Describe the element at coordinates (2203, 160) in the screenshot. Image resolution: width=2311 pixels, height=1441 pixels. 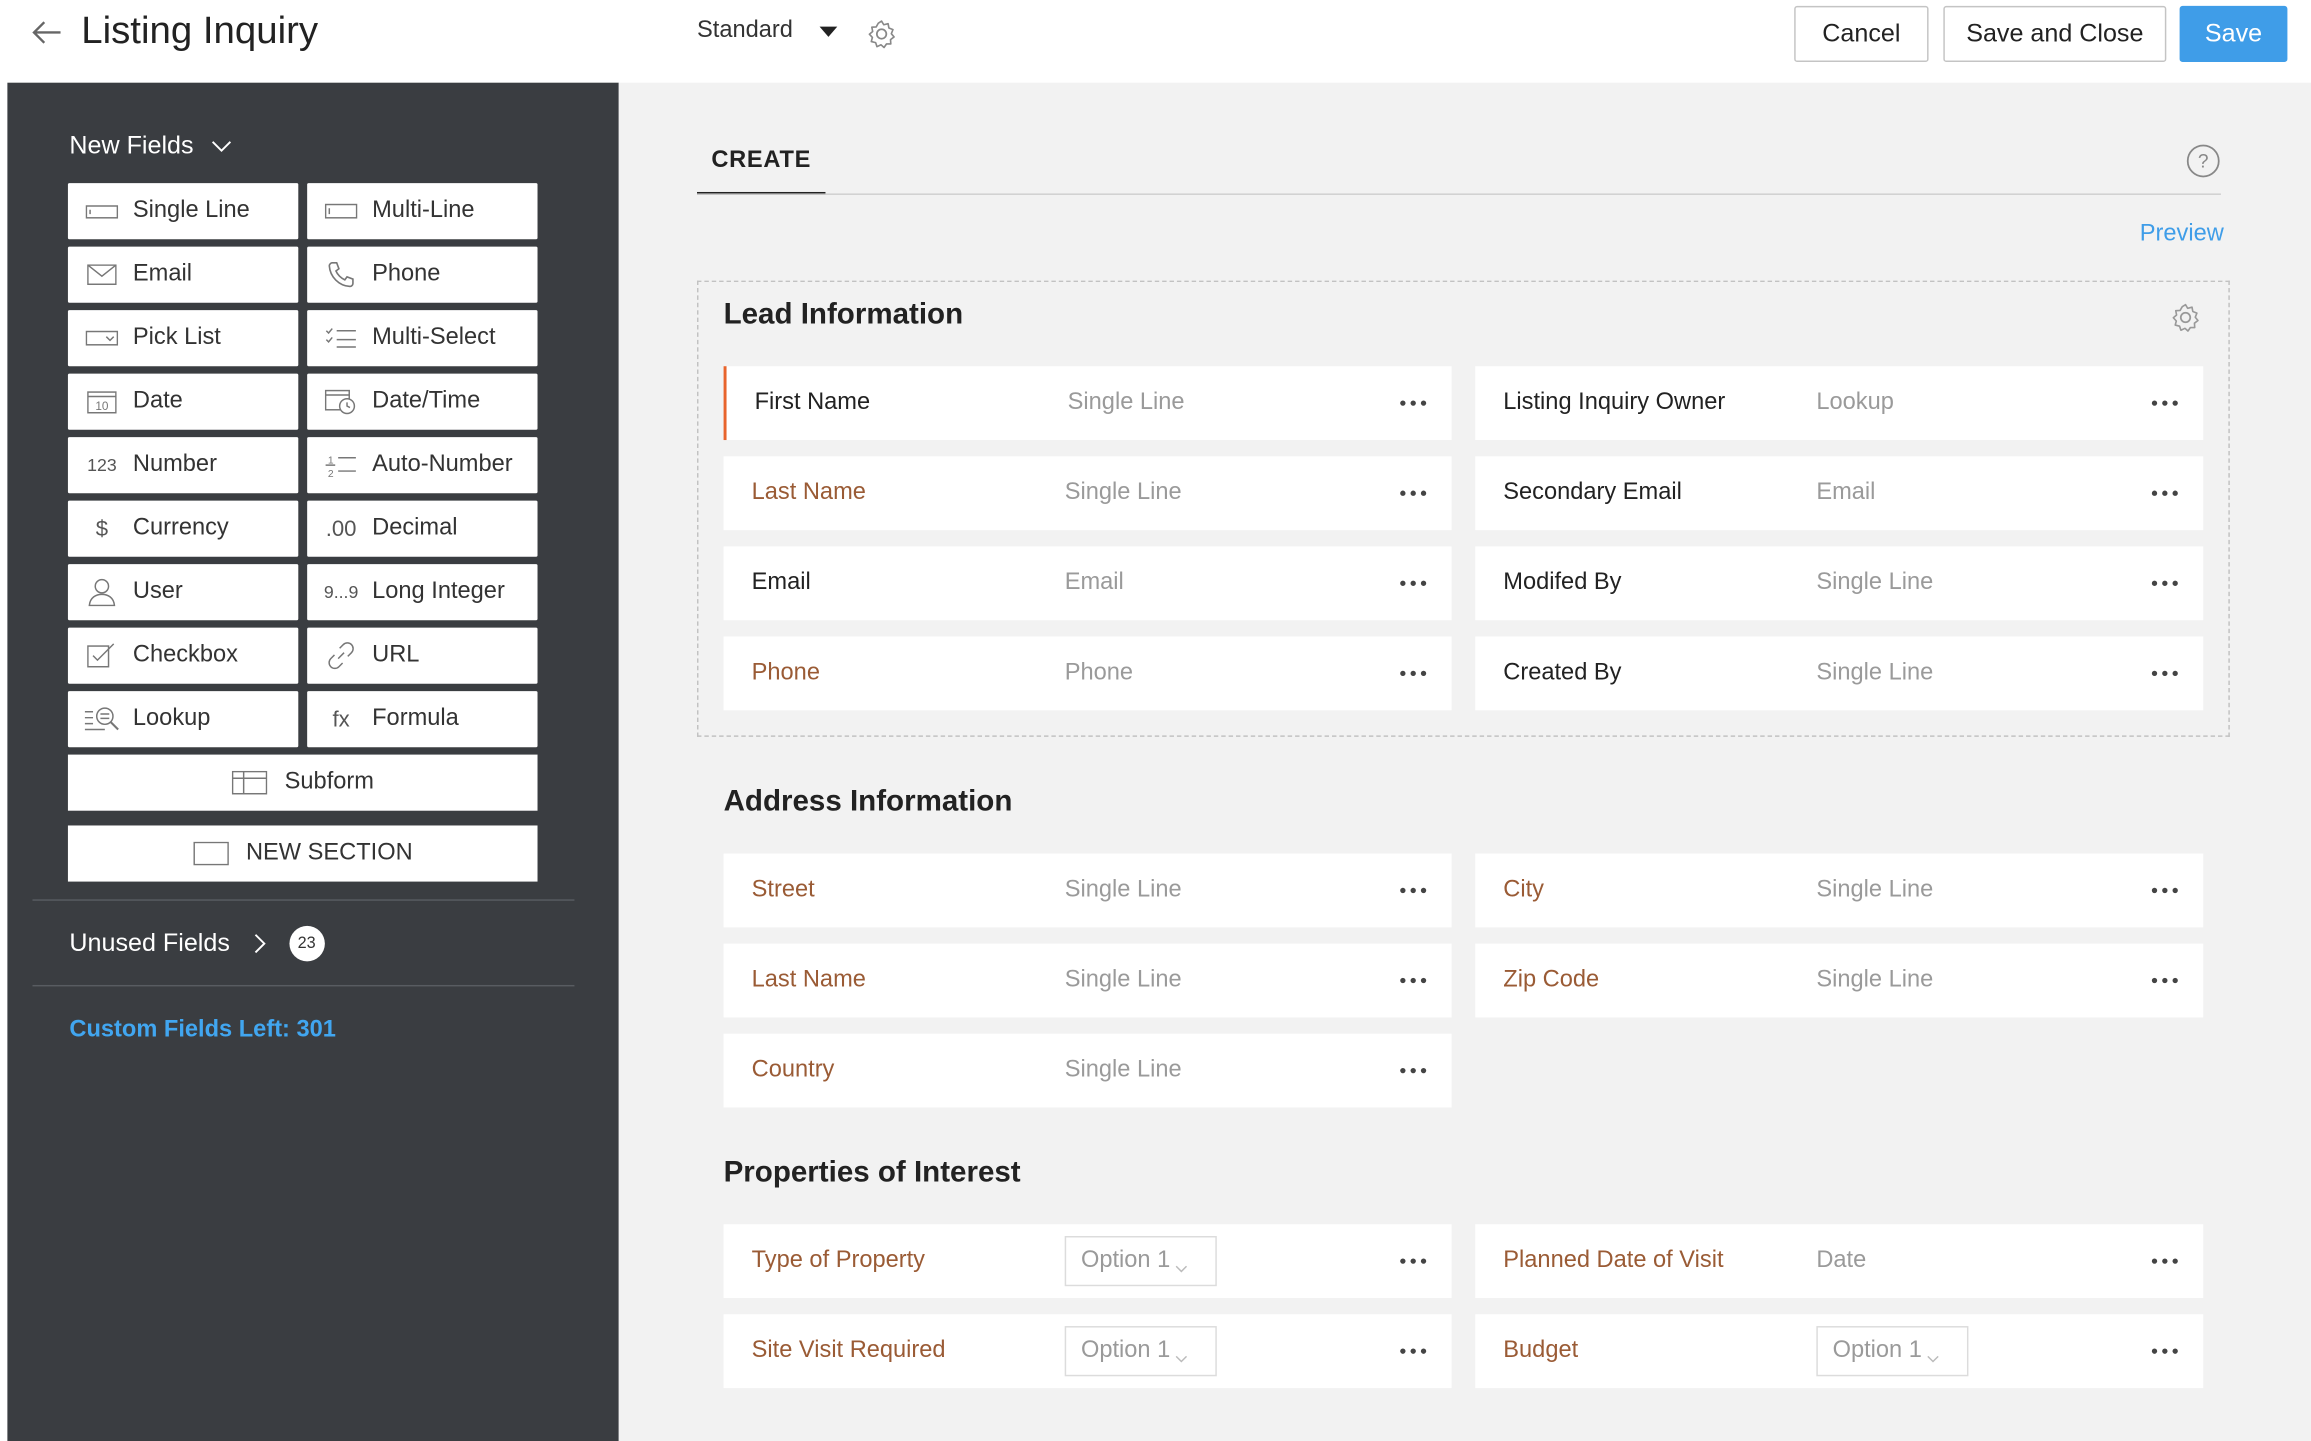
I see `help-icon: ?` at that location.